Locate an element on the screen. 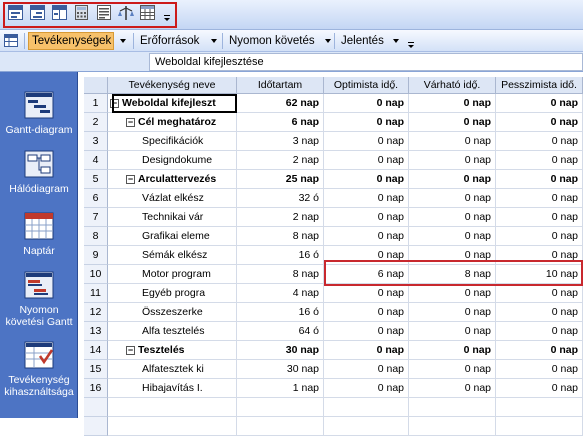 The width and height of the screenshot is (583, 436). menu-nyomon-kovetes: Nyomon követés is located at coordinates (275, 41).